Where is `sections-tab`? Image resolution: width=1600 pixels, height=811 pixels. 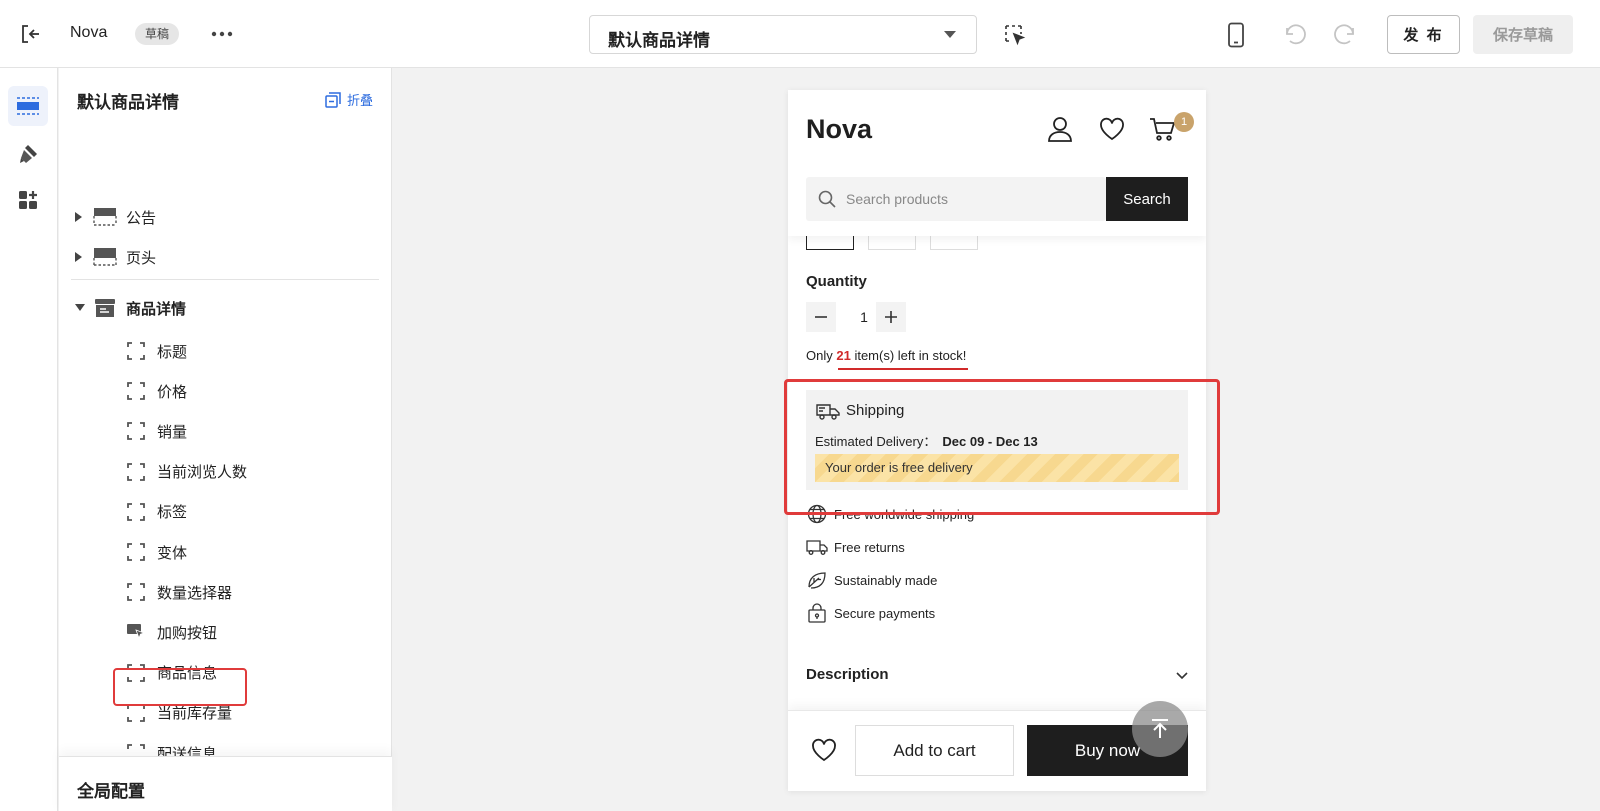
sections-tab is located at coordinates (28, 106).